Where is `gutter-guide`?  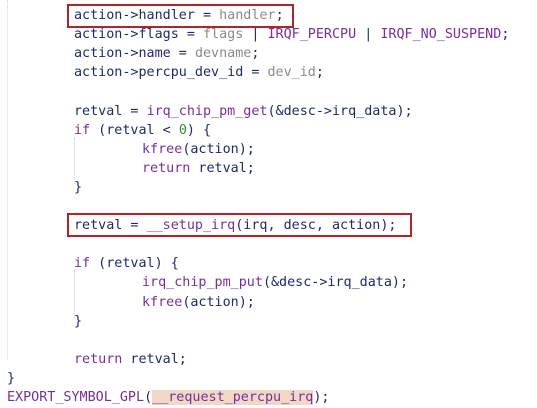
gutter-guide is located at coordinates (7, 180).